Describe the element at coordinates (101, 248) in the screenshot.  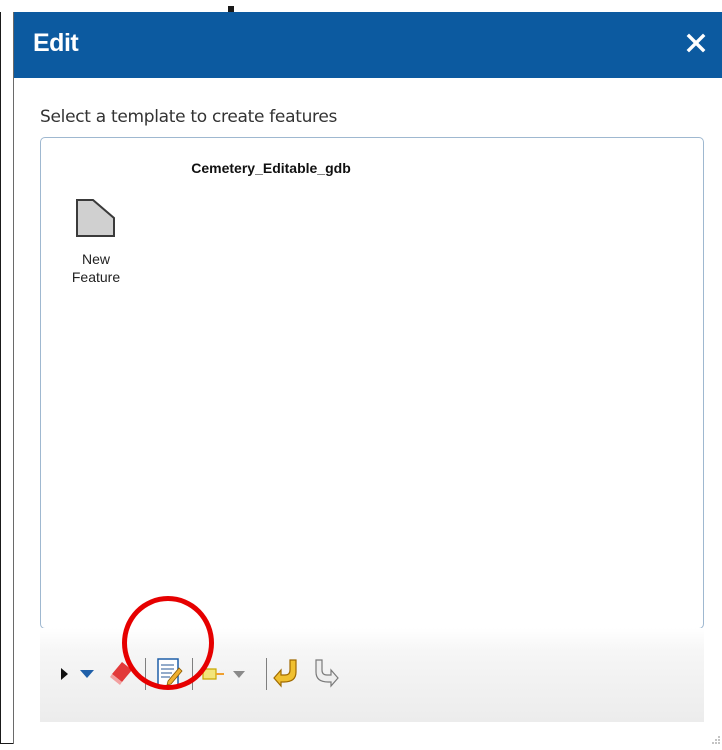
I see `template-new-feature: New Feature` at that location.